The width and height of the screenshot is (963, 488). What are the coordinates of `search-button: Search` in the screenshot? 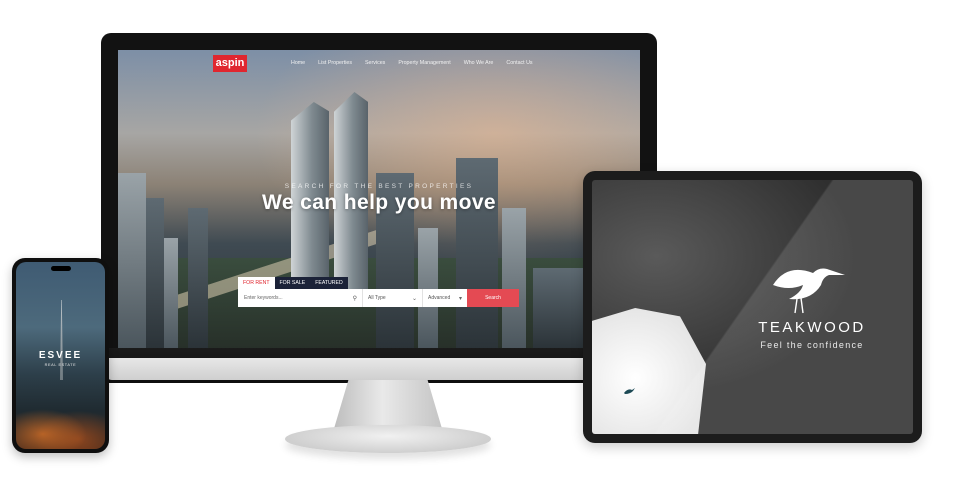 It's located at (493, 298).